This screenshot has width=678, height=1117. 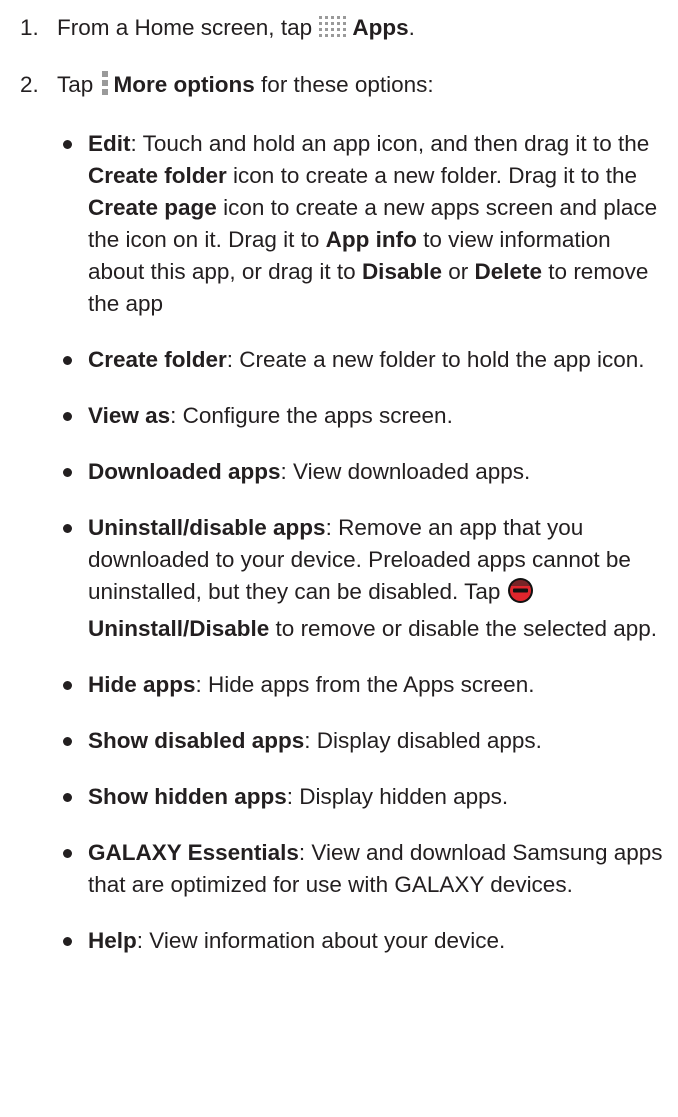 What do you see at coordinates (508, 271) in the screenshot?
I see `option-term: Delete` at bounding box center [508, 271].